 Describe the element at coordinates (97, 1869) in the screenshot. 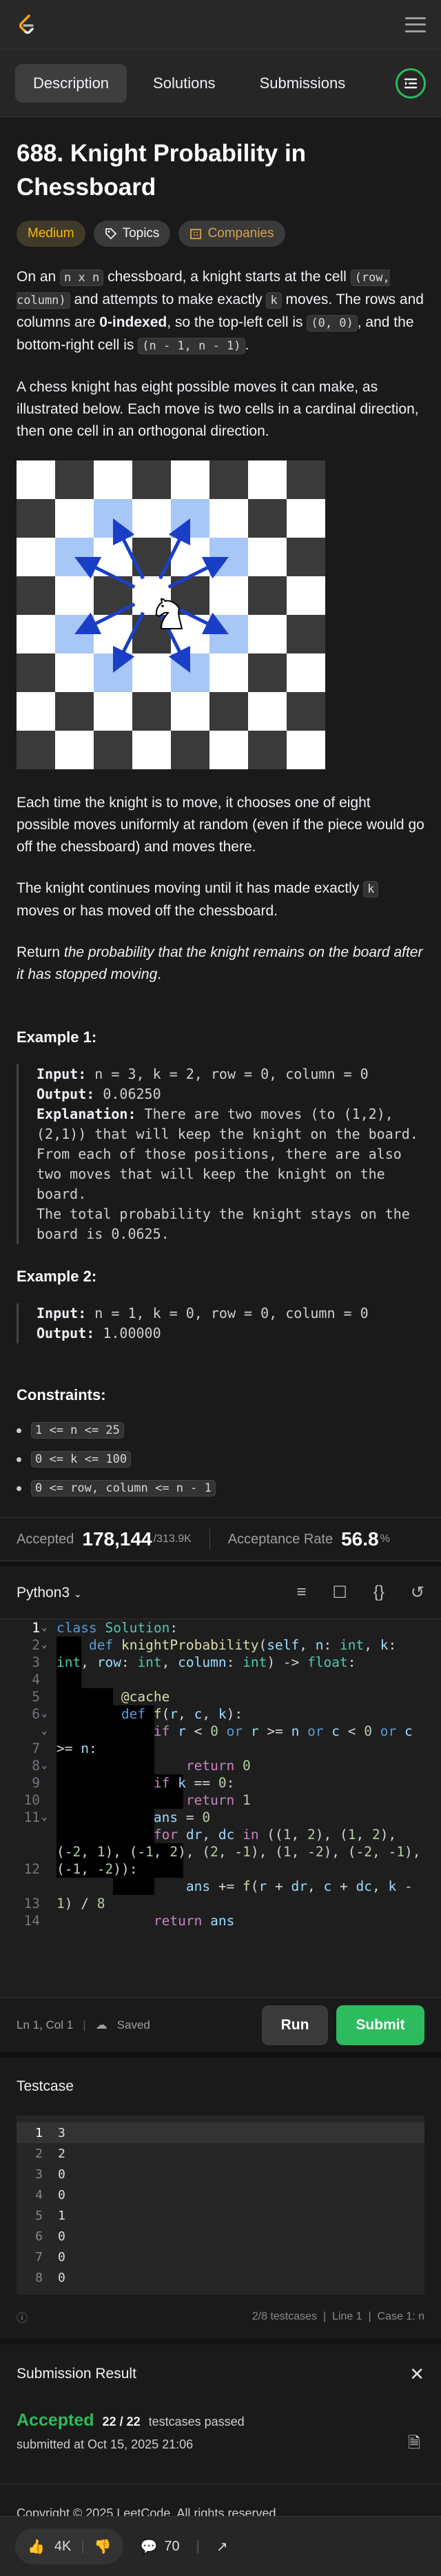

I see `code-line: (-1, -2)):` at that location.